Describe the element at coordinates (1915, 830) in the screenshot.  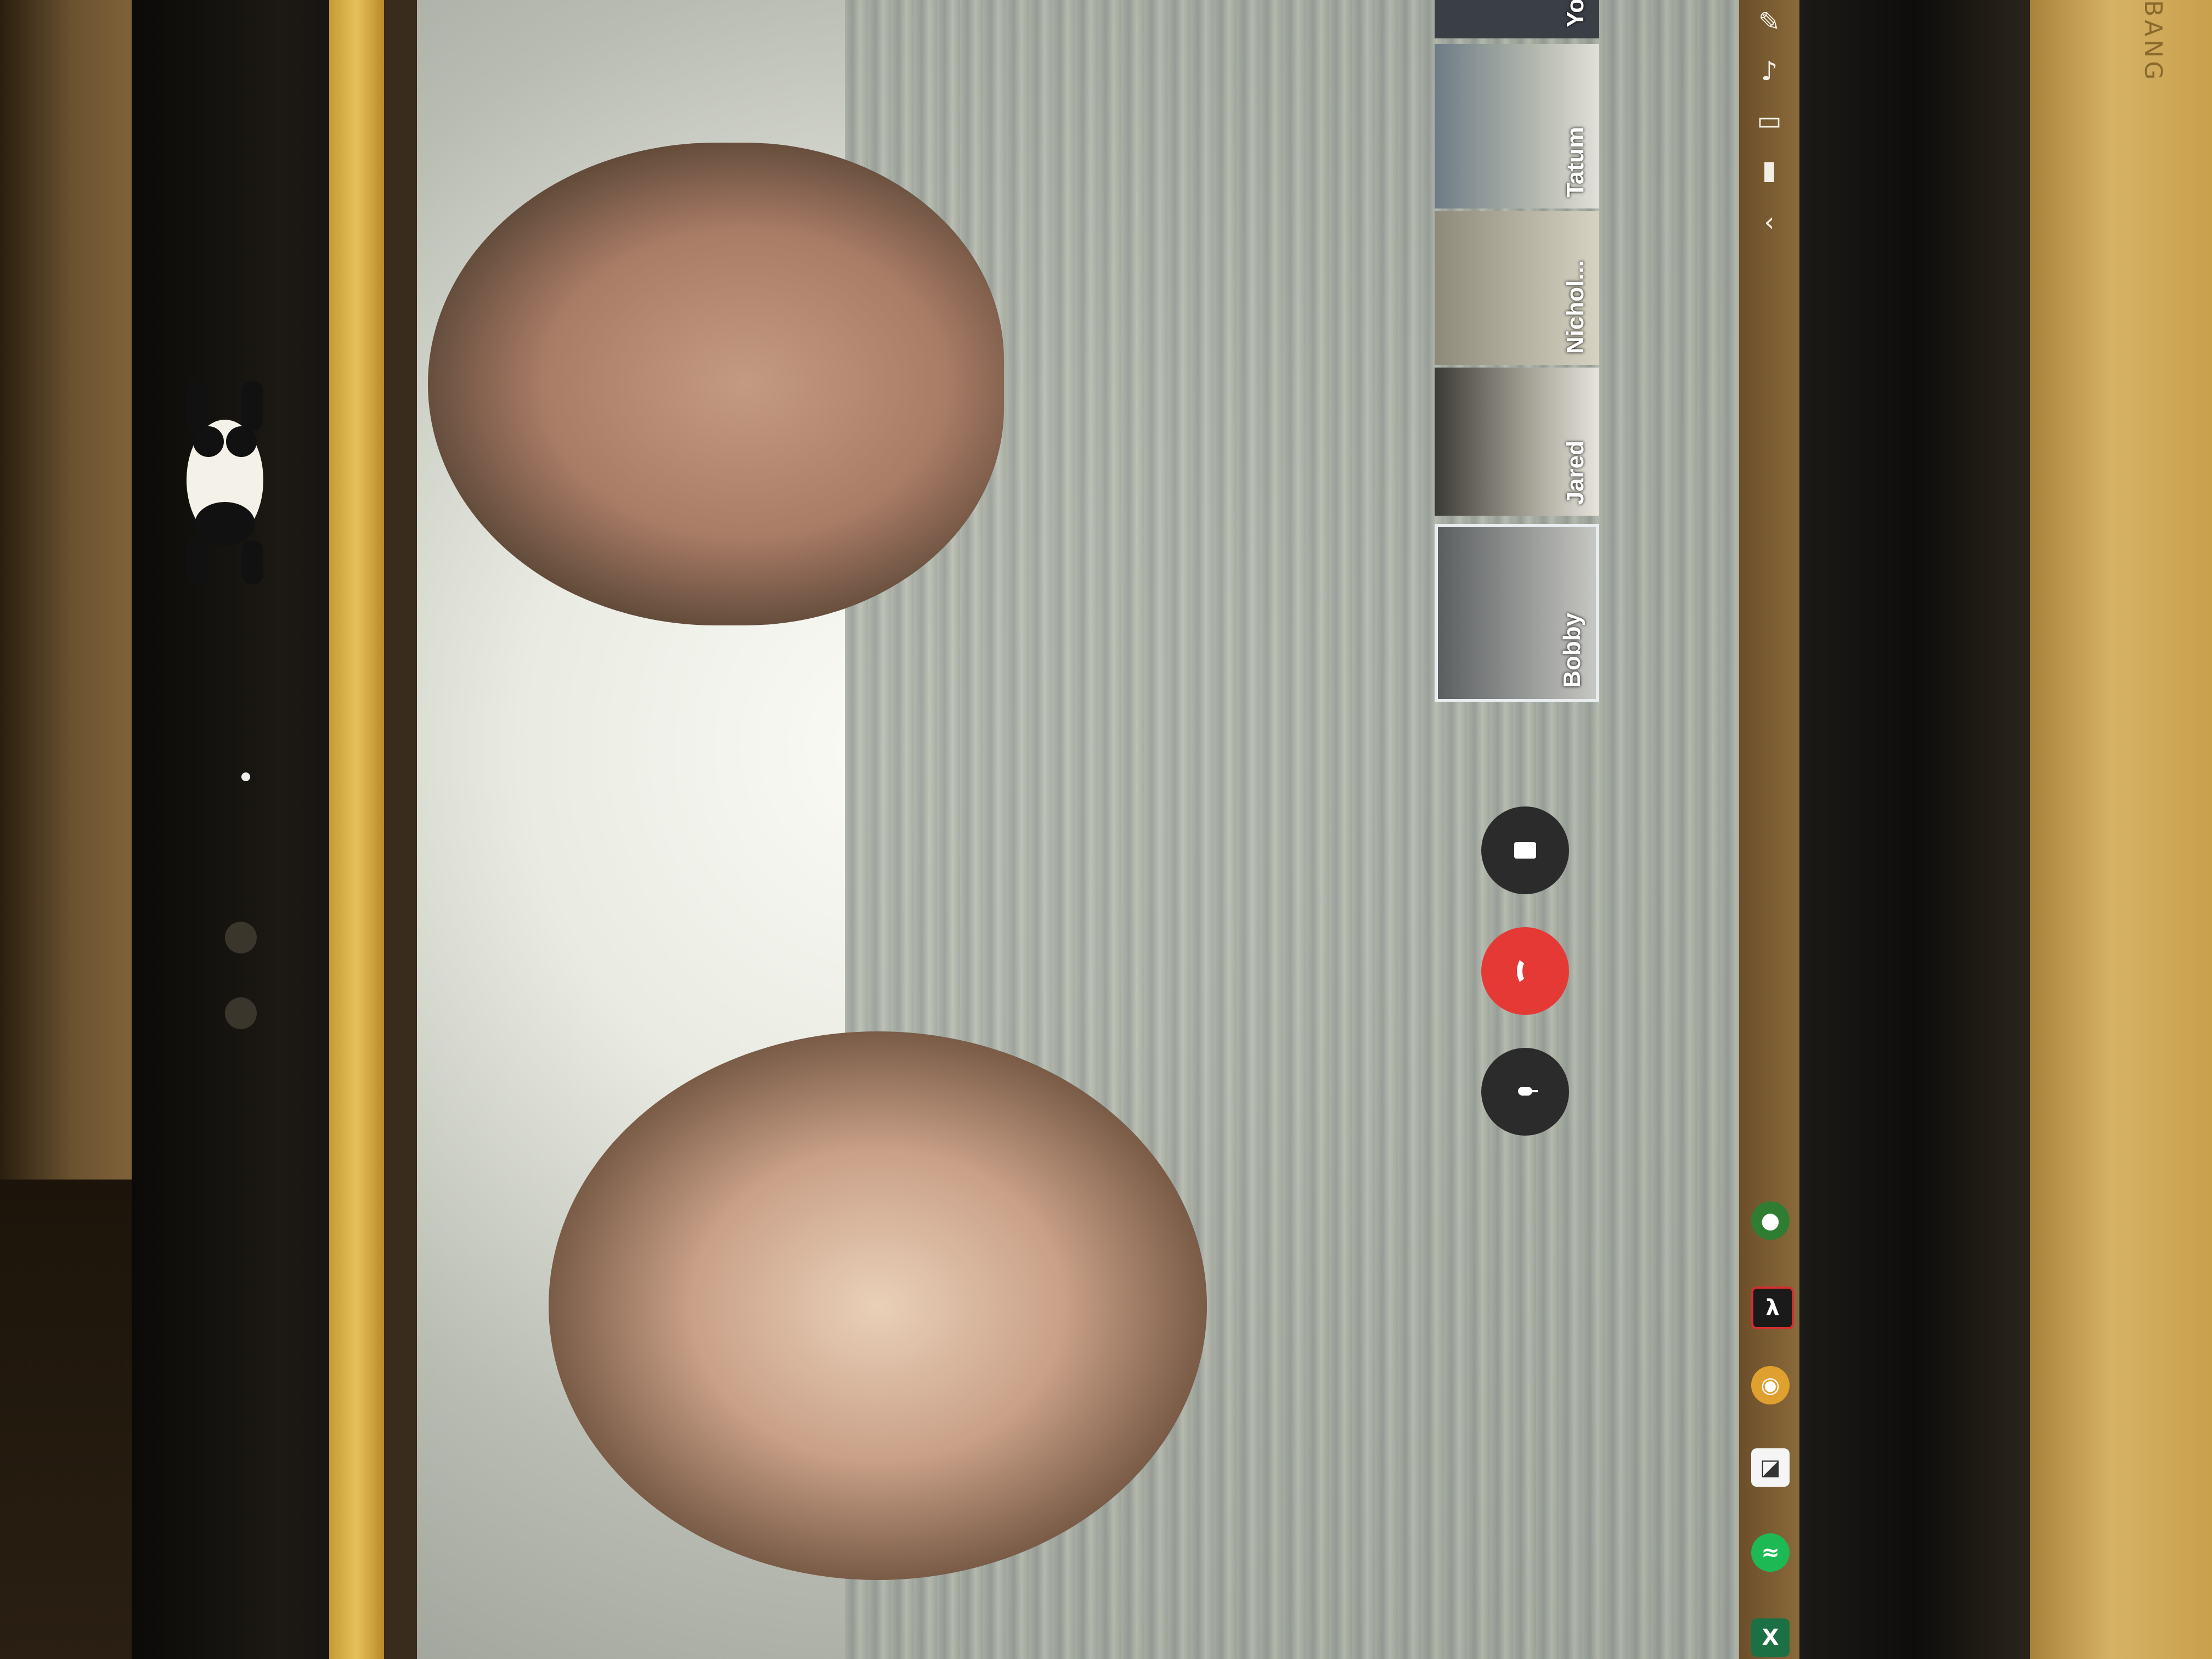
I see `keyboard-shadow` at that location.